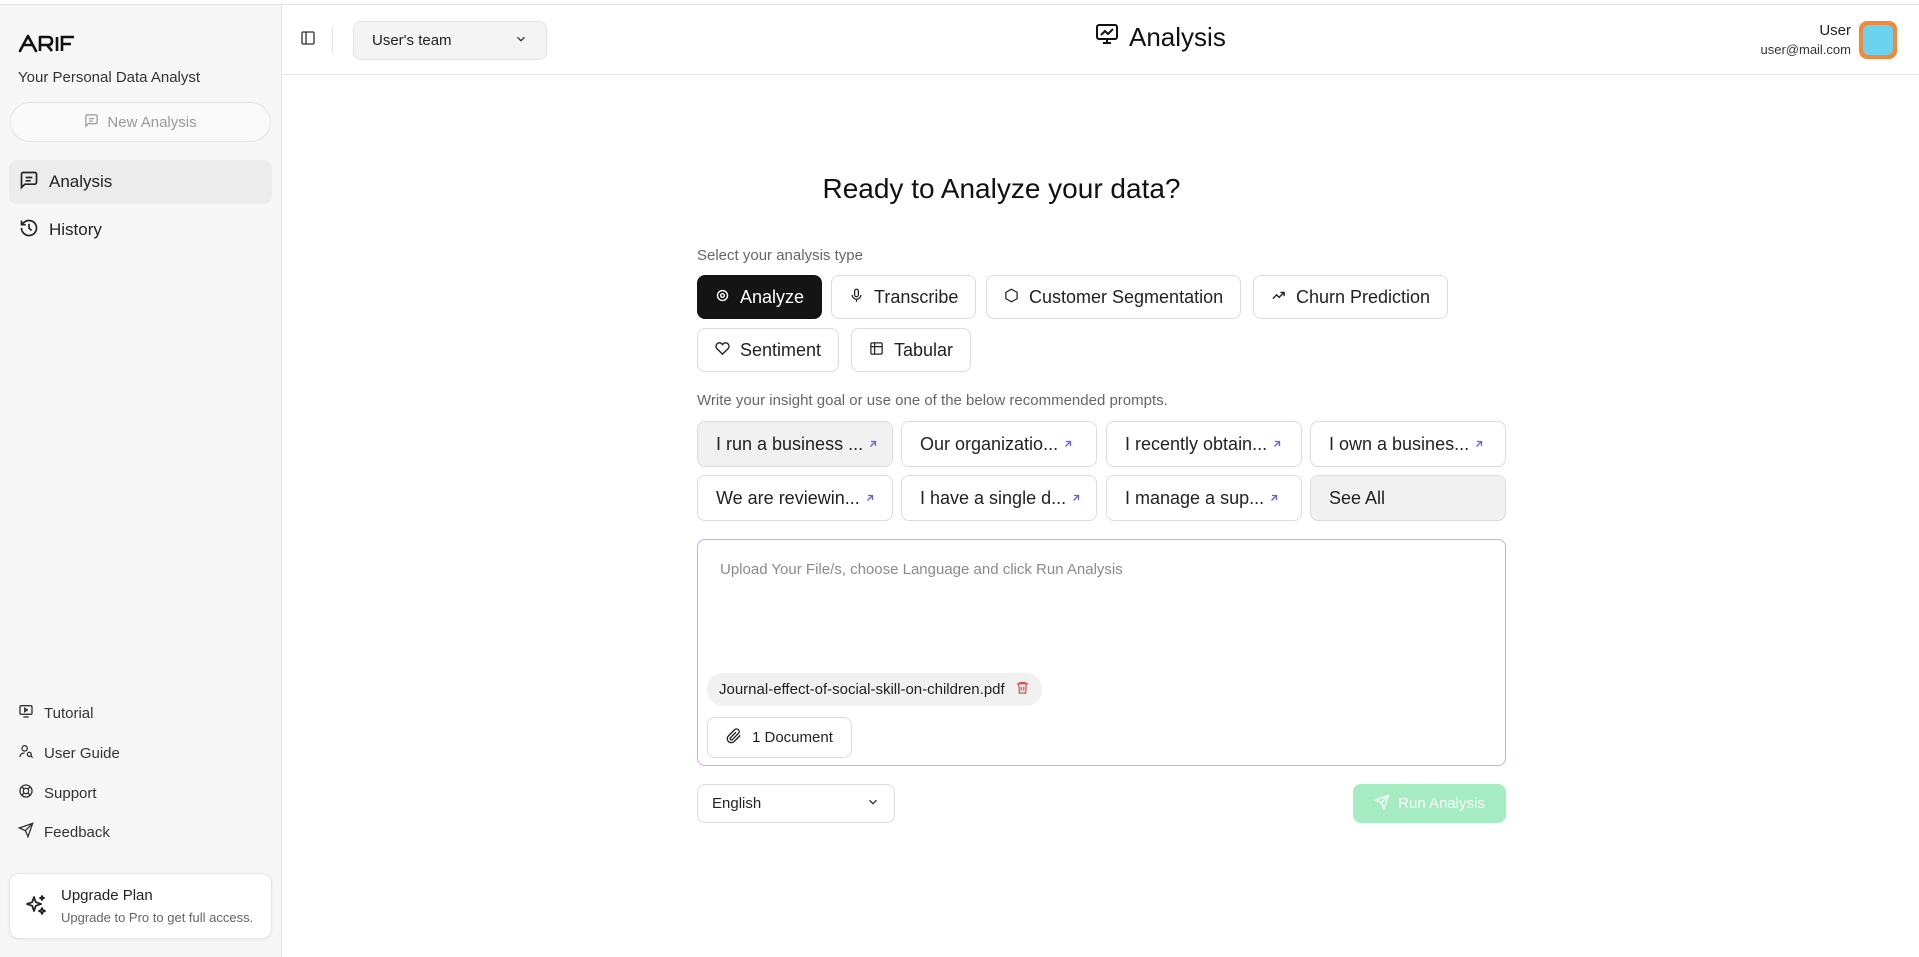  I want to click on history-icon, so click(29, 230).